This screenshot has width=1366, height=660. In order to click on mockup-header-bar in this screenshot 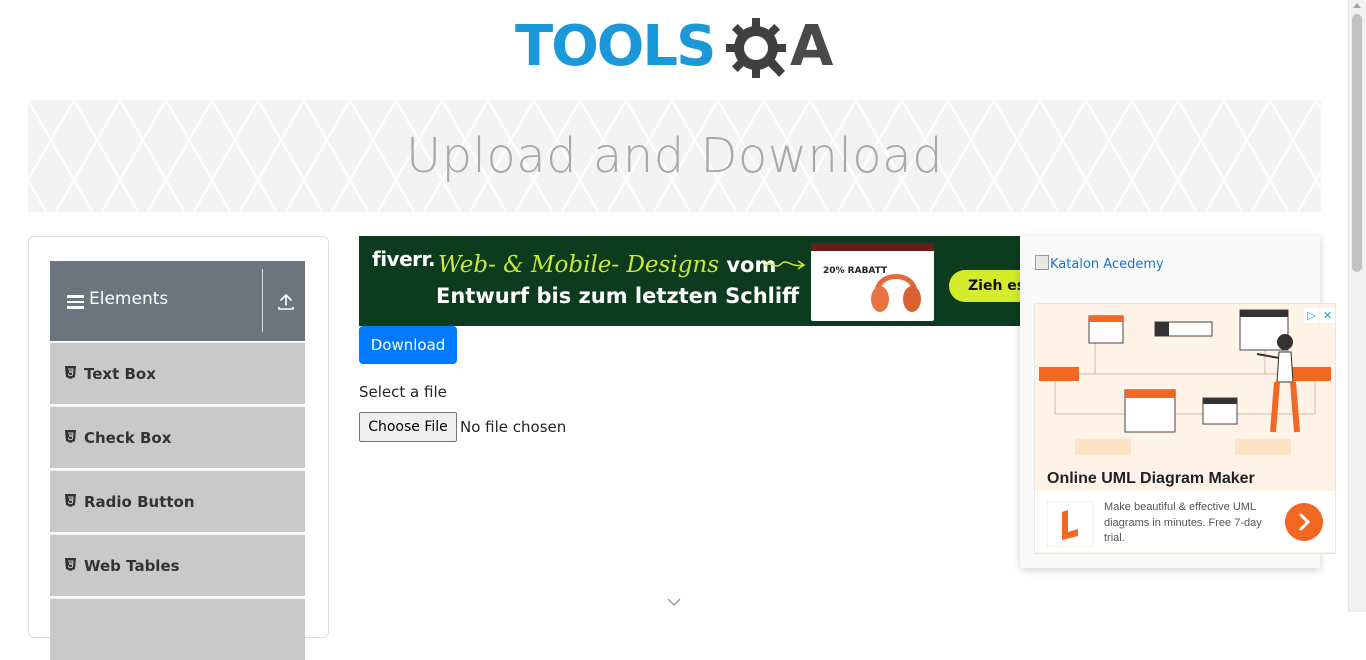, I will do `click(872, 247)`.